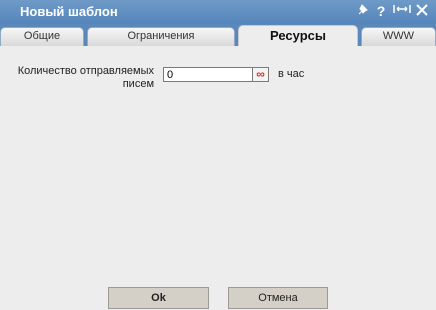  Describe the element at coordinates (260, 74) in the screenshot. I see `infinity-button: ∞` at that location.